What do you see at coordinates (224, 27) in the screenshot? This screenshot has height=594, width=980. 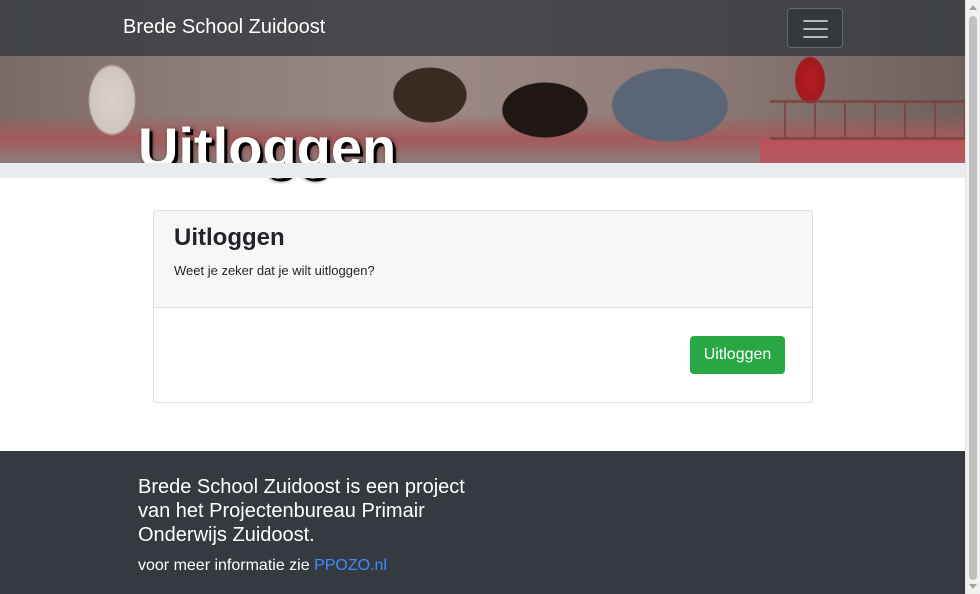 I see `navbar-brand: Brede School Zuidoost` at bounding box center [224, 27].